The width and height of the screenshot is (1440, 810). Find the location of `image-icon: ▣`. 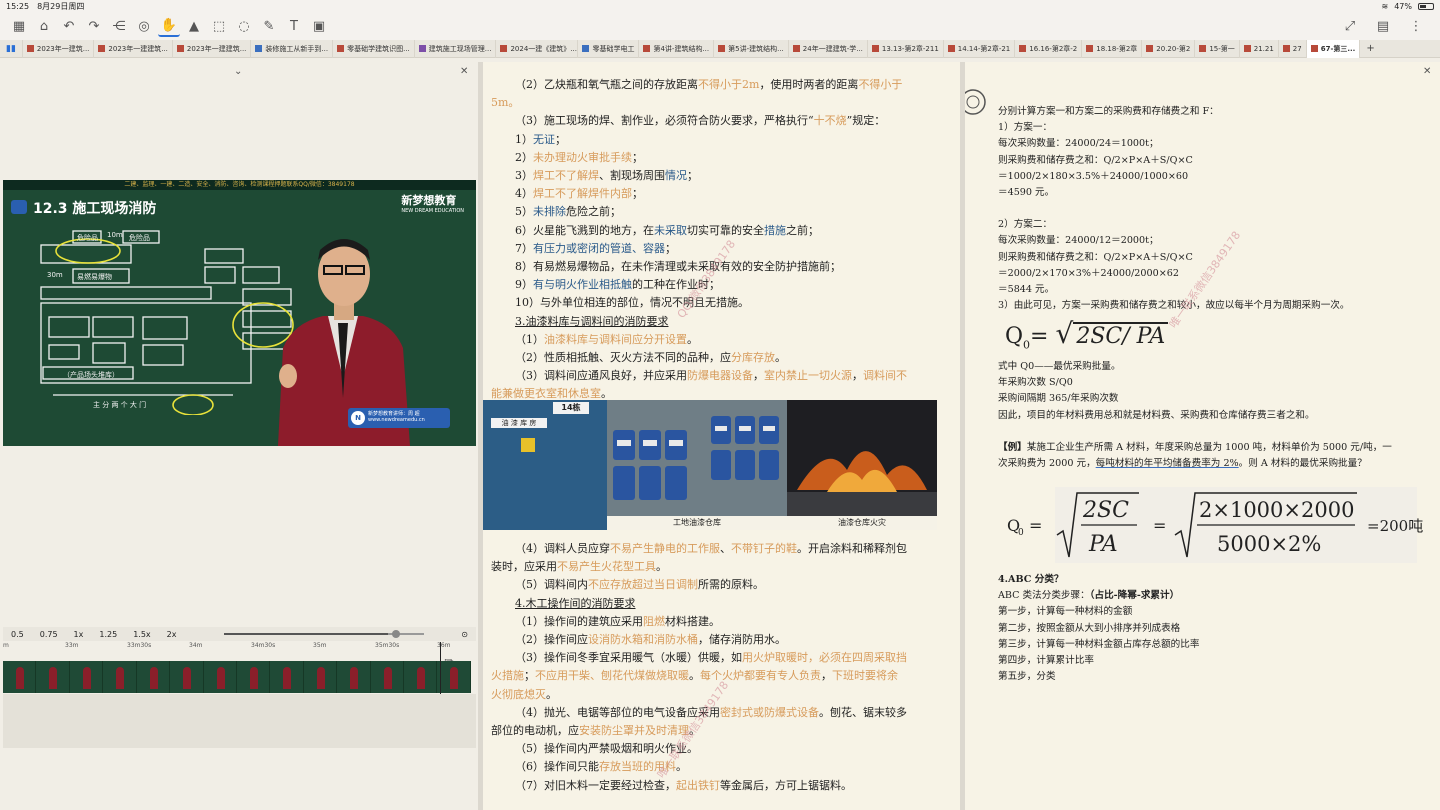

image-icon: ▣ is located at coordinates (319, 26).